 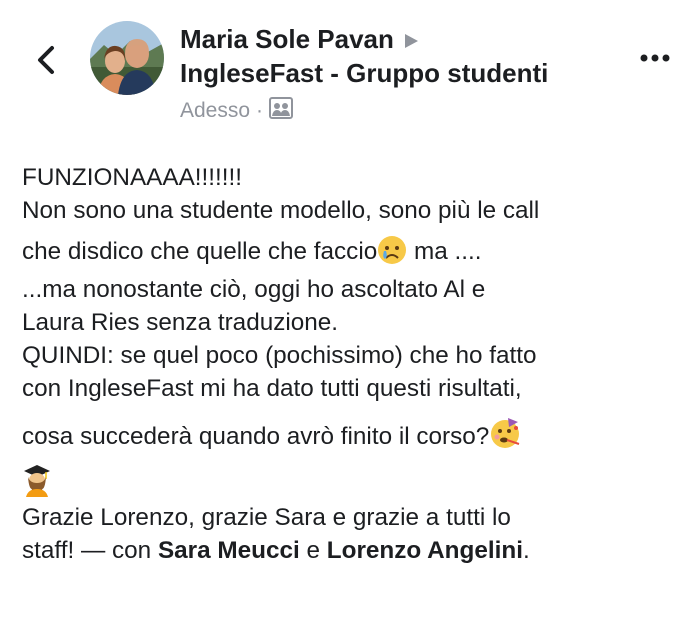 I want to click on chevron-left-icon, so click(x=46, y=60).